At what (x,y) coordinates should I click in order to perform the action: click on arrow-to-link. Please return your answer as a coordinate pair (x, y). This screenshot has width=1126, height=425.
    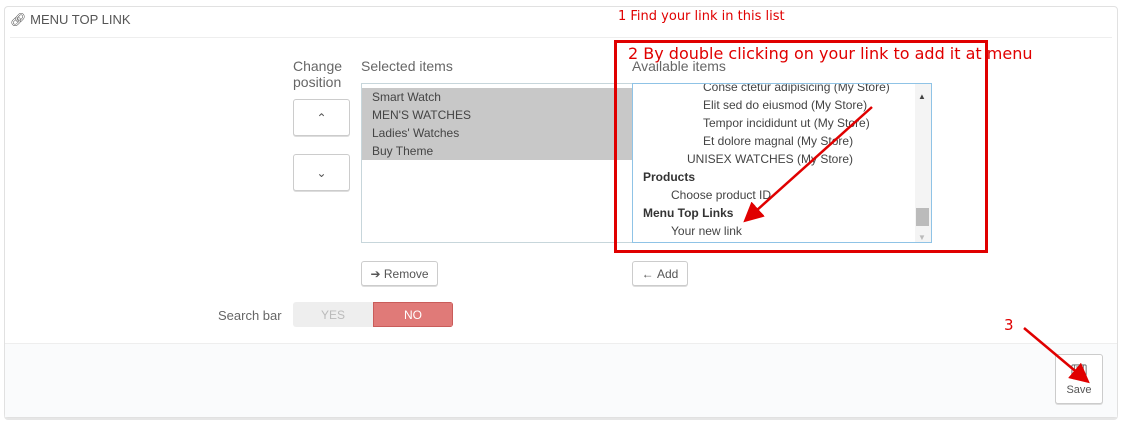
    Looking at the image, I should click on (808, 164).